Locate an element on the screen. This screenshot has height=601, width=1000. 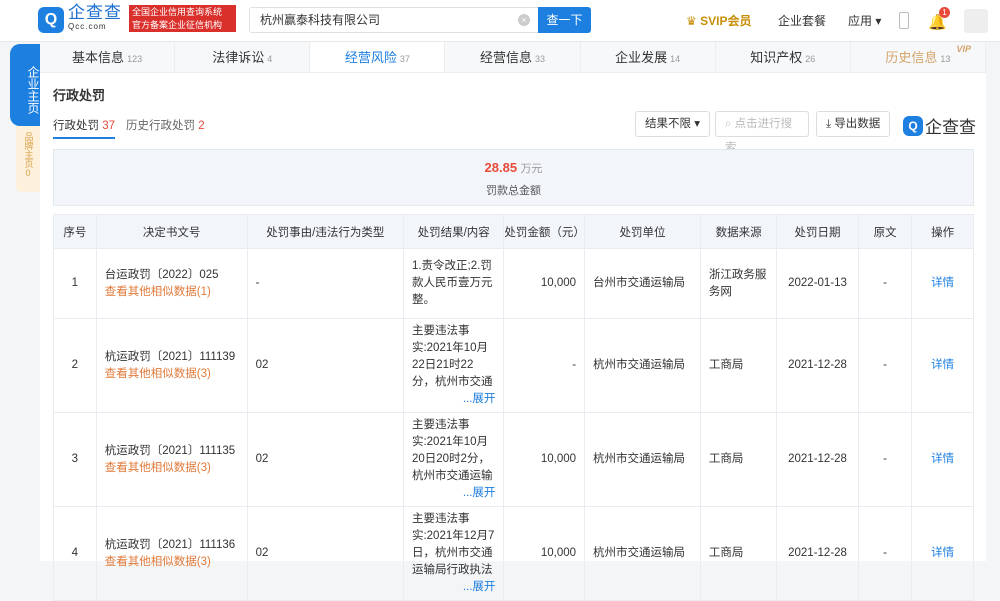
table-search-input: ⌕ 点击进行搜索 is located at coordinates (762, 132).